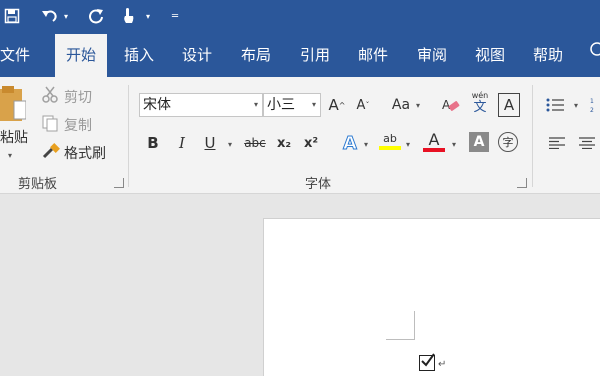 The image size is (600, 376). Describe the element at coordinates (148, 16) in the screenshot. I see `touch-dropdown-icon: ▾` at that location.